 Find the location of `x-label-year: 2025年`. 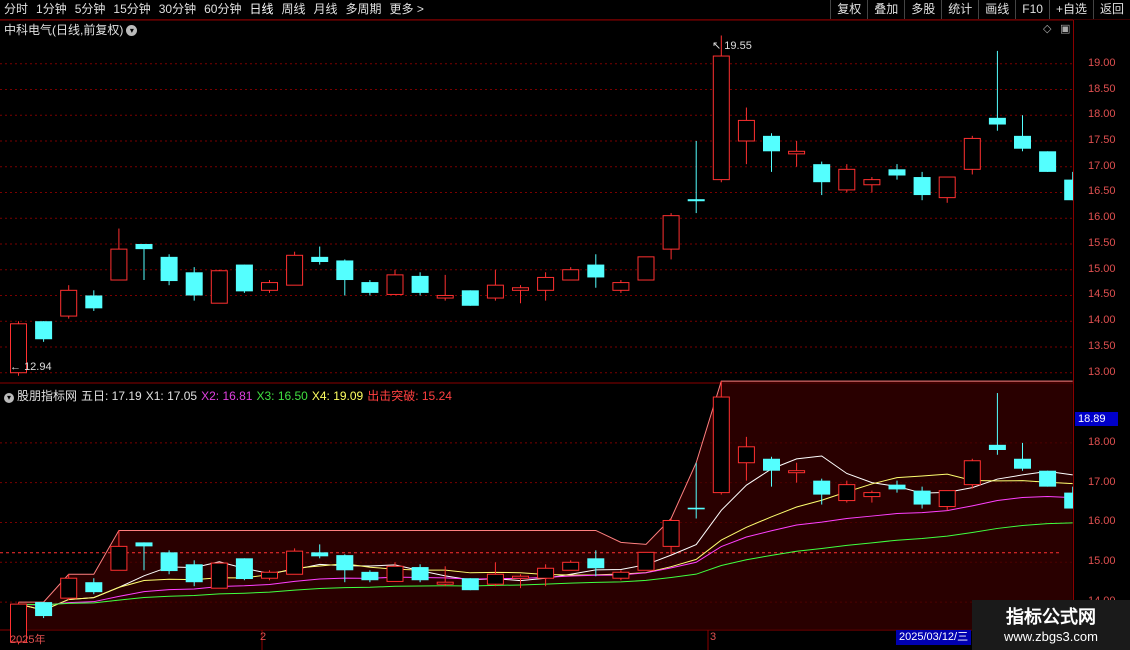

x-label-year: 2025年 is located at coordinates (28, 640).